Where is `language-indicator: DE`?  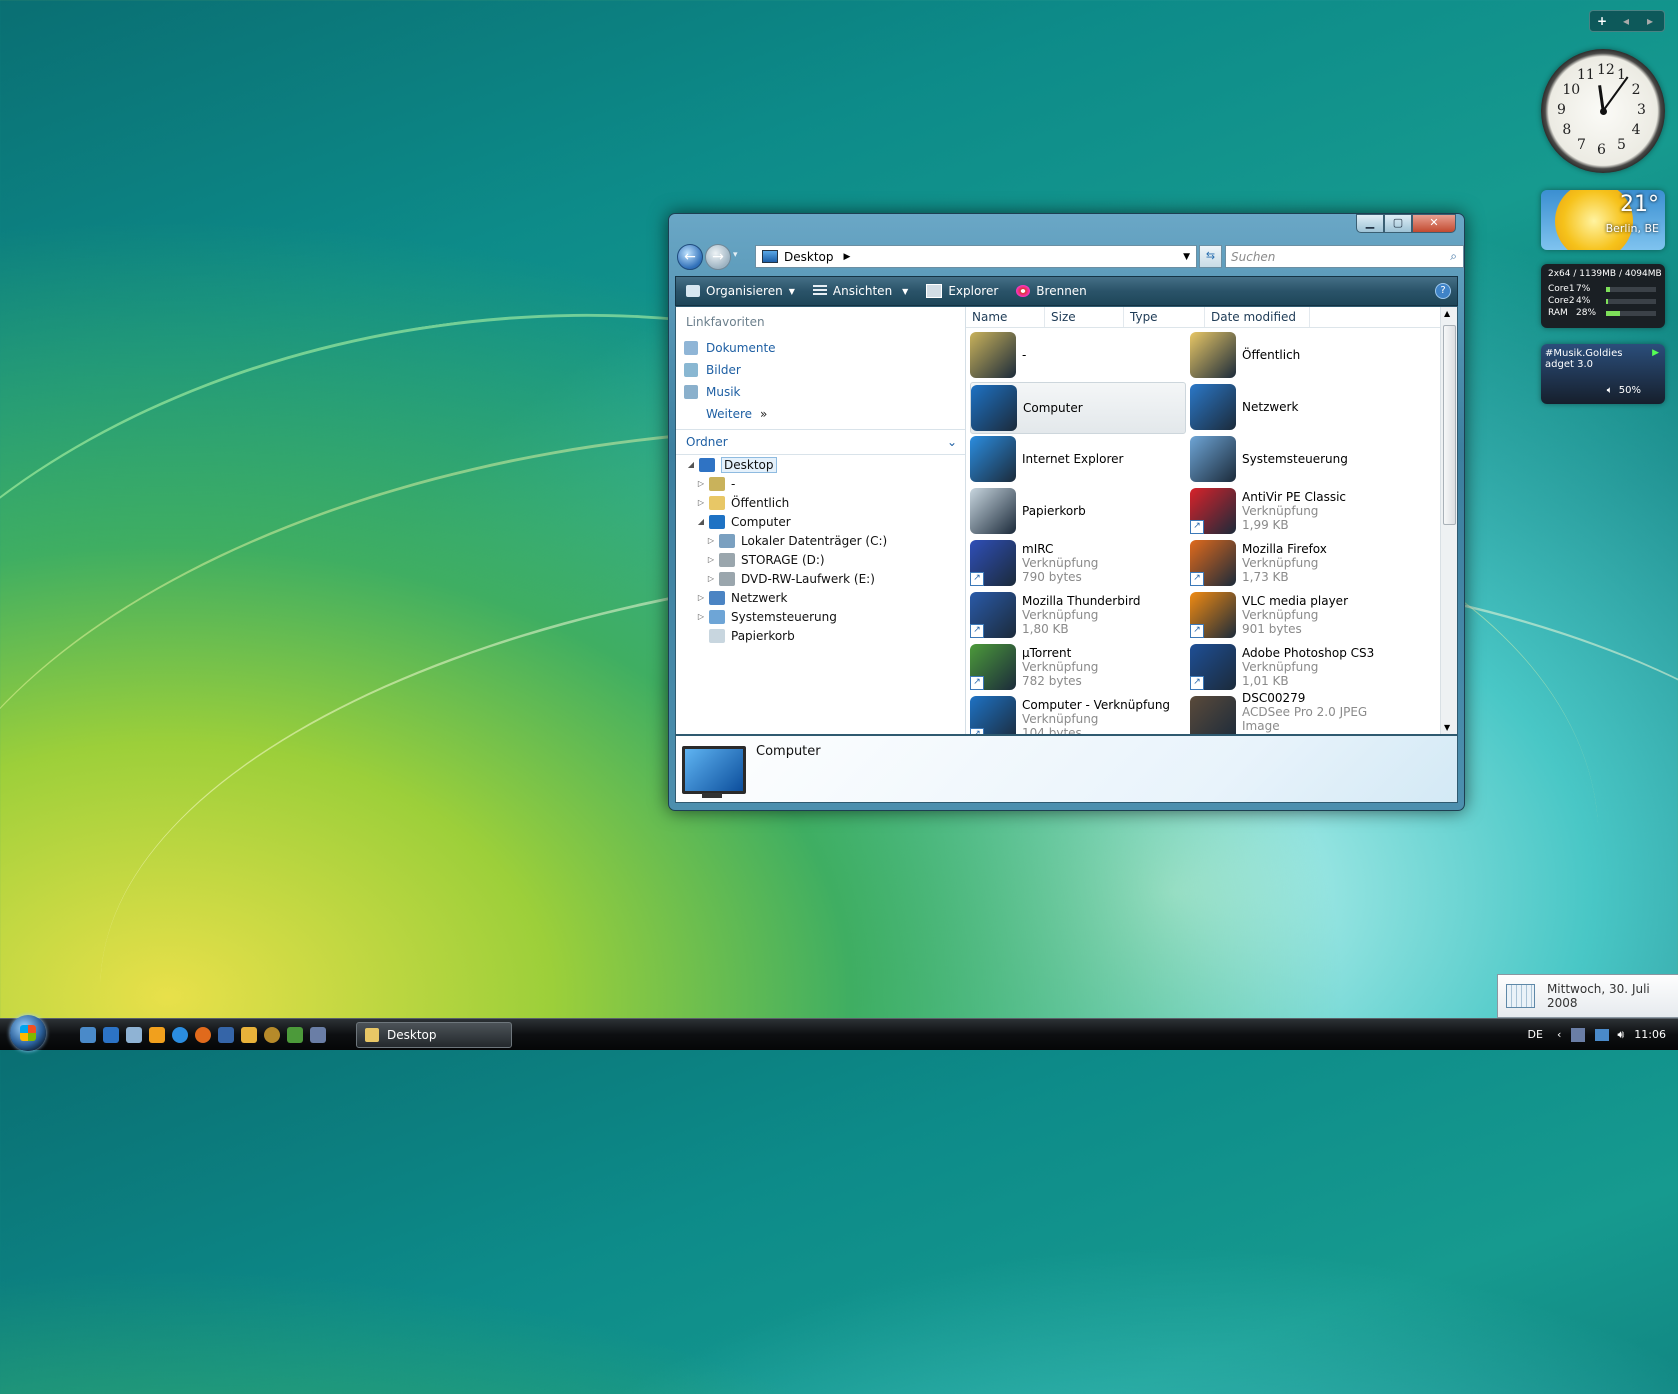
language-indicator: DE is located at coordinates (1535, 1034).